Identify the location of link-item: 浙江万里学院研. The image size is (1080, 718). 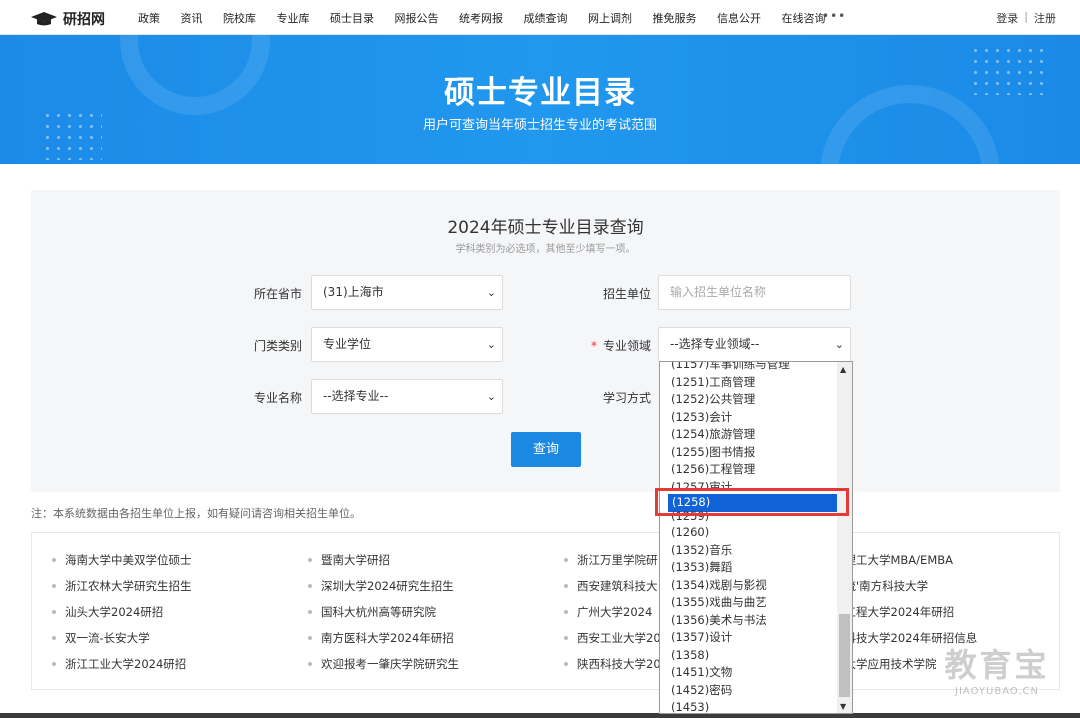
(611, 560).